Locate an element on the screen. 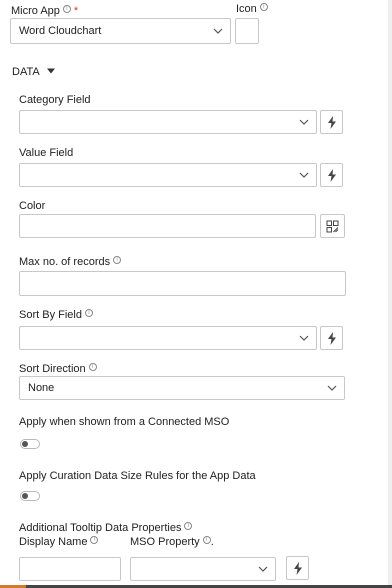 The image size is (392, 588). caret-down-icon is located at coordinates (51, 71).